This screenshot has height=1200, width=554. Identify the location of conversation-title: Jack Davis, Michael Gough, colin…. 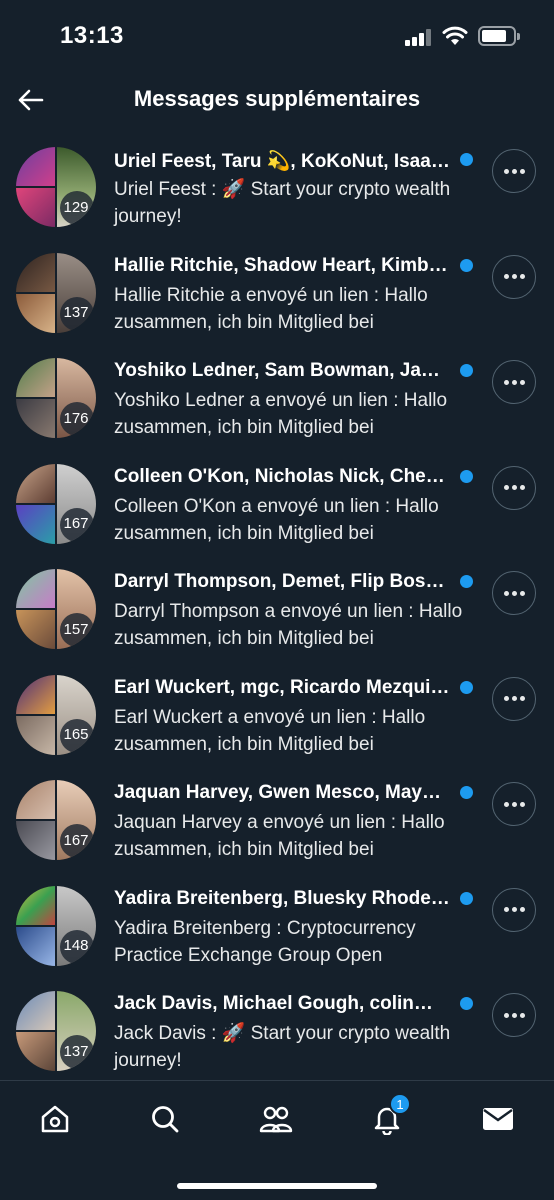
(273, 1003).